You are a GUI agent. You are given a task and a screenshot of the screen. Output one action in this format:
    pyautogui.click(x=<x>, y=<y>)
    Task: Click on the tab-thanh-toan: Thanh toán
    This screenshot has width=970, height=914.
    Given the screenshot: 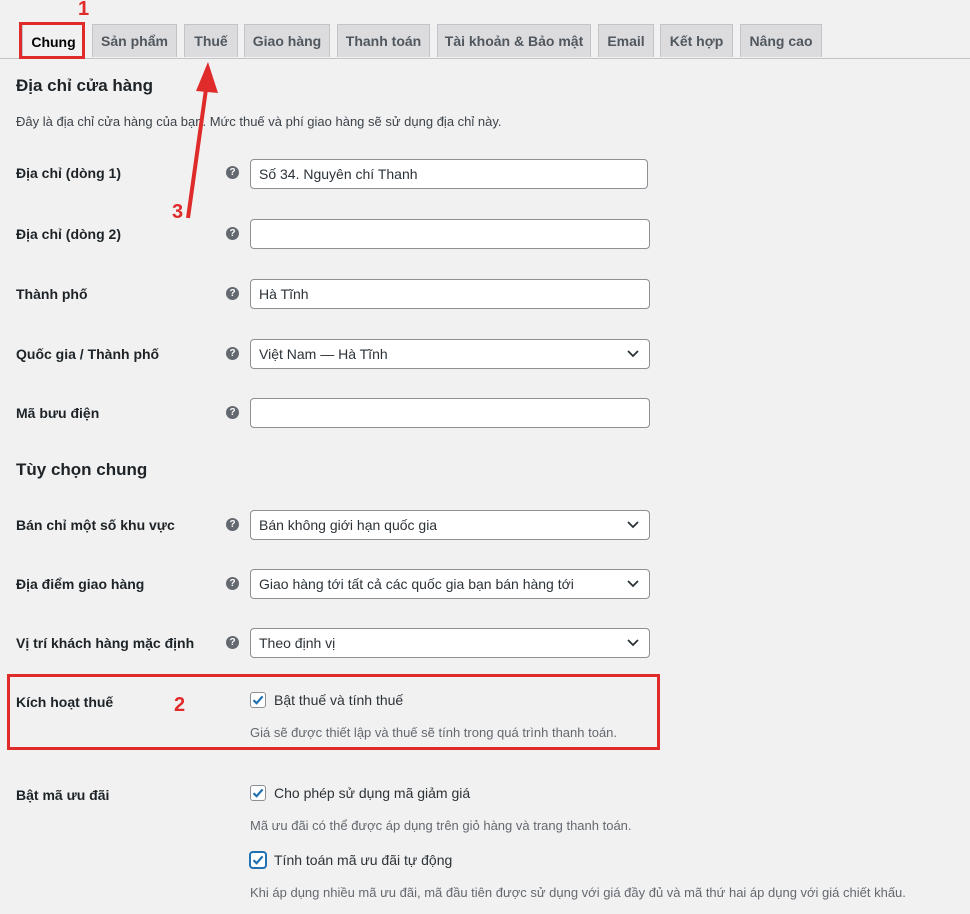 What is the action you would take?
    pyautogui.click(x=383, y=40)
    